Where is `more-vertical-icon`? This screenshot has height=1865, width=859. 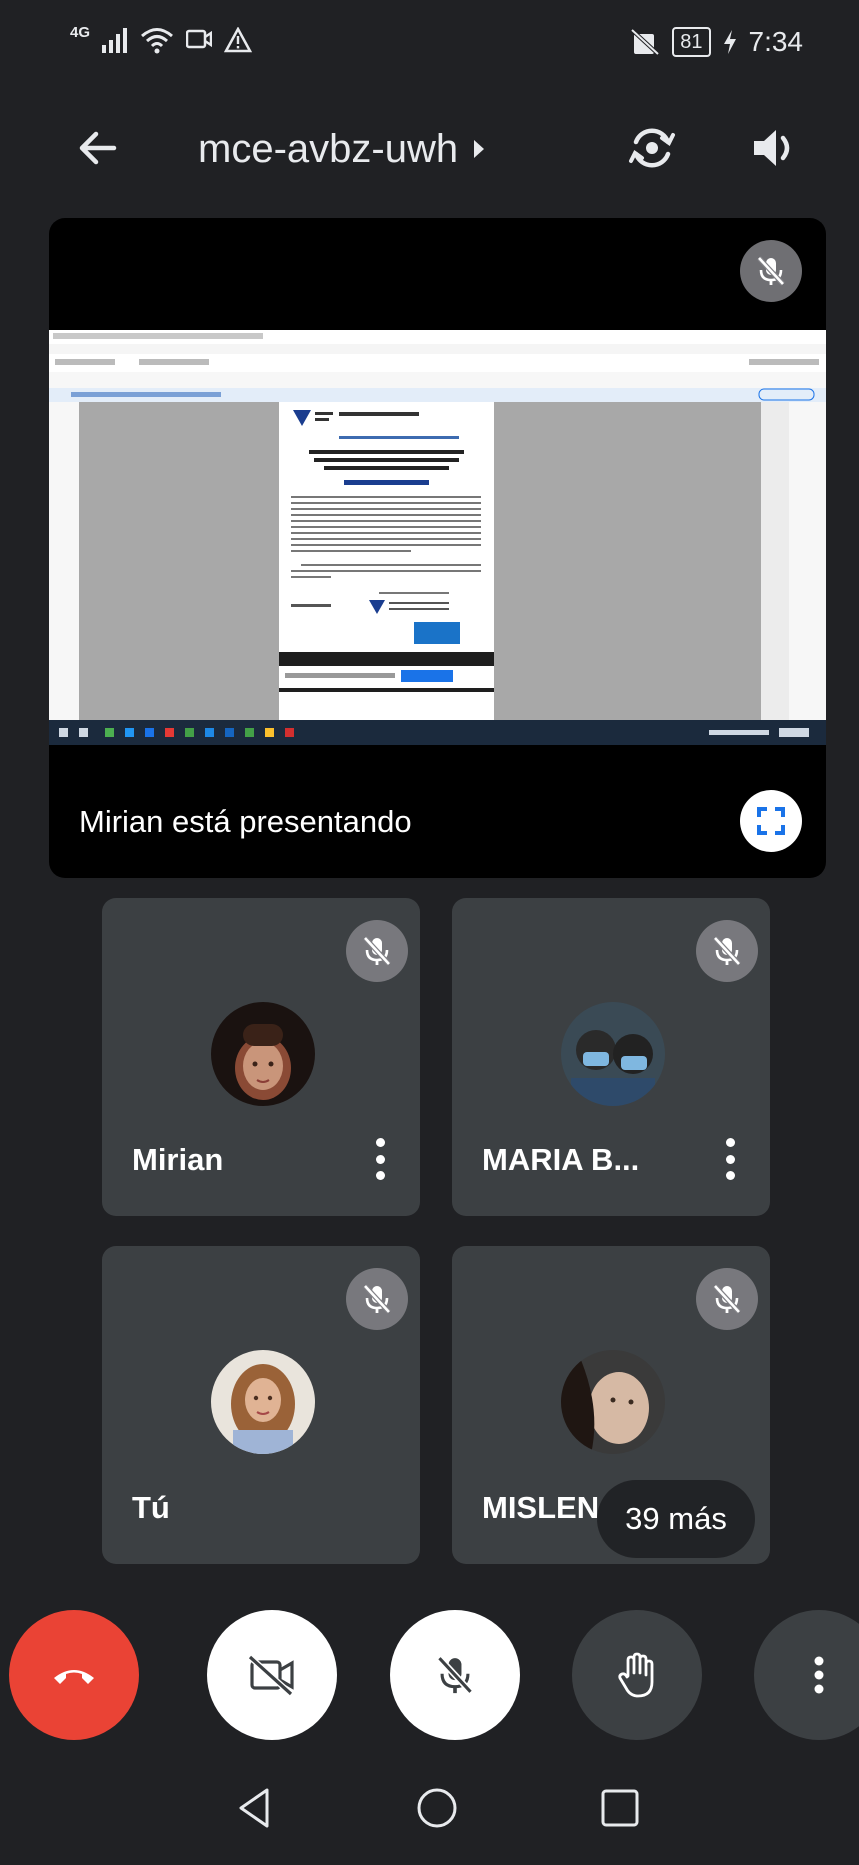
more-vertical-icon is located at coordinates (819, 1675).